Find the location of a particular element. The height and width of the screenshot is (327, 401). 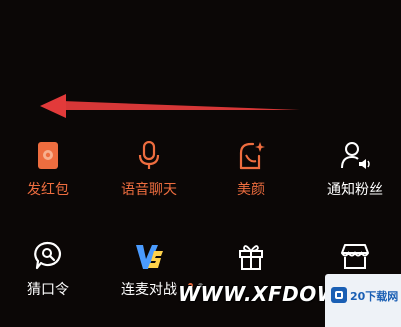

watermark-site: 20下载网 is located at coordinates (374, 296).